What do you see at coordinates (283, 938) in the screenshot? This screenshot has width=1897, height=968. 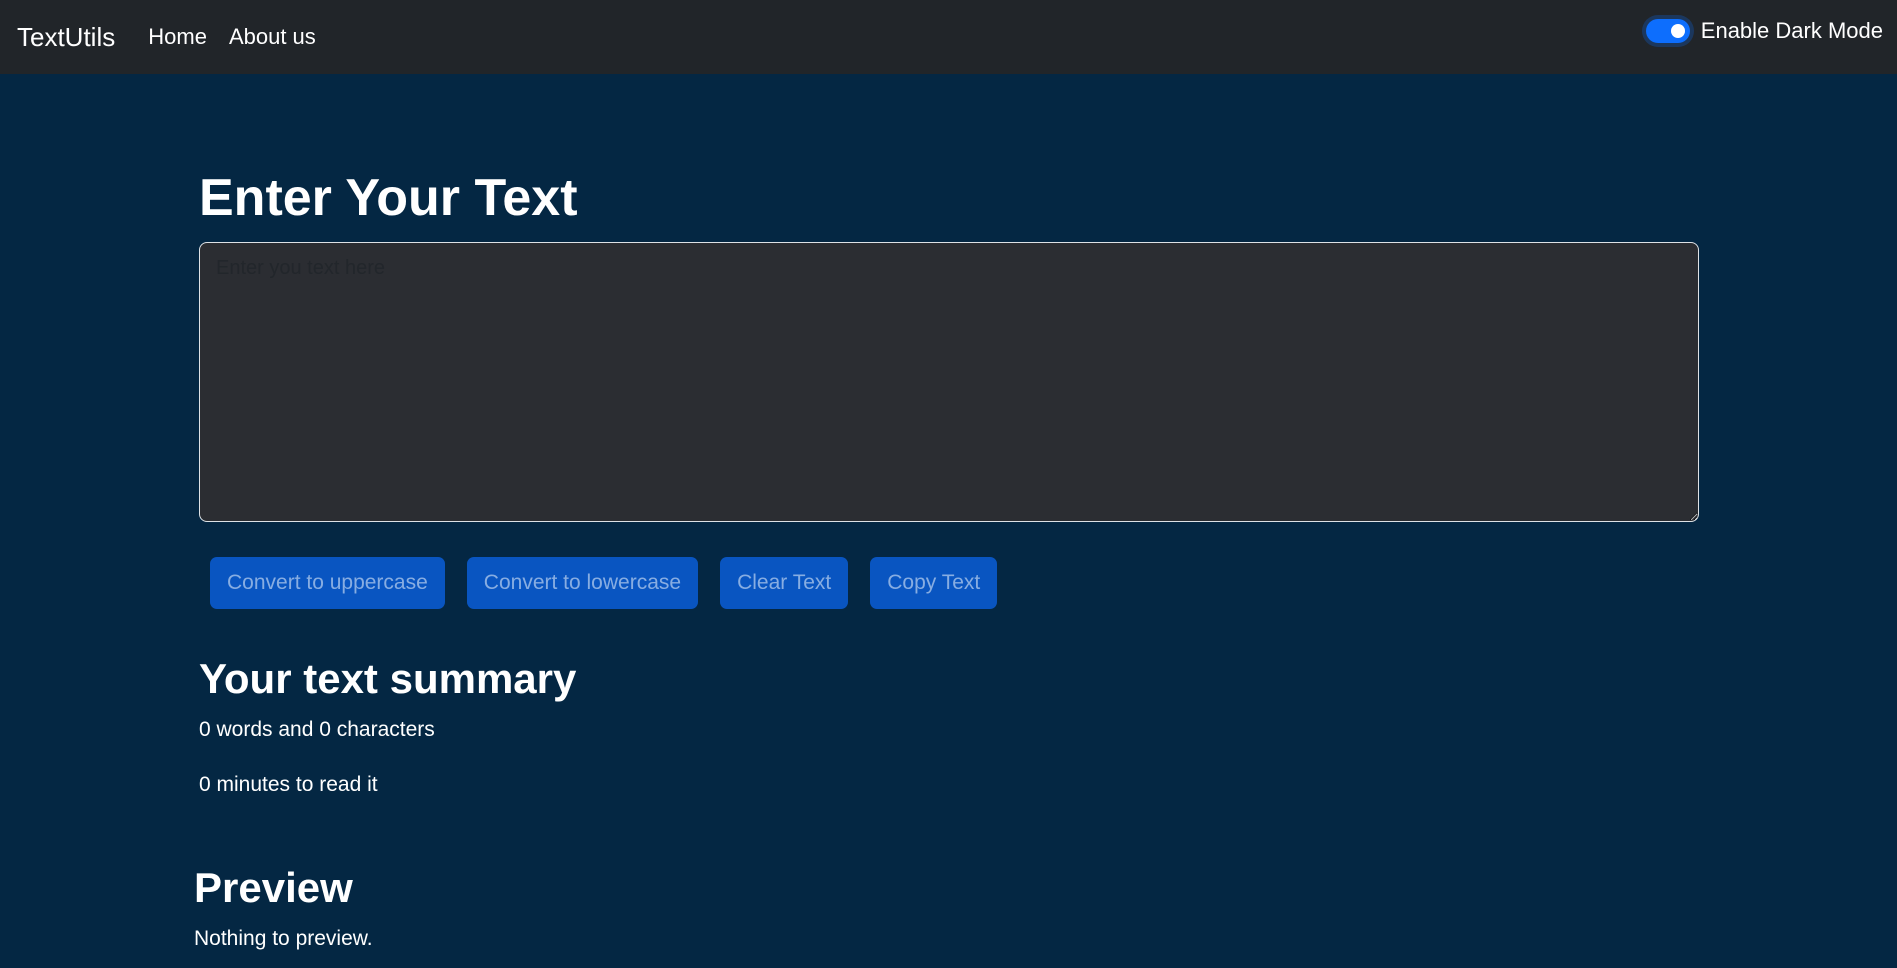 I see `preview-text: Nothing to preview.` at bounding box center [283, 938].